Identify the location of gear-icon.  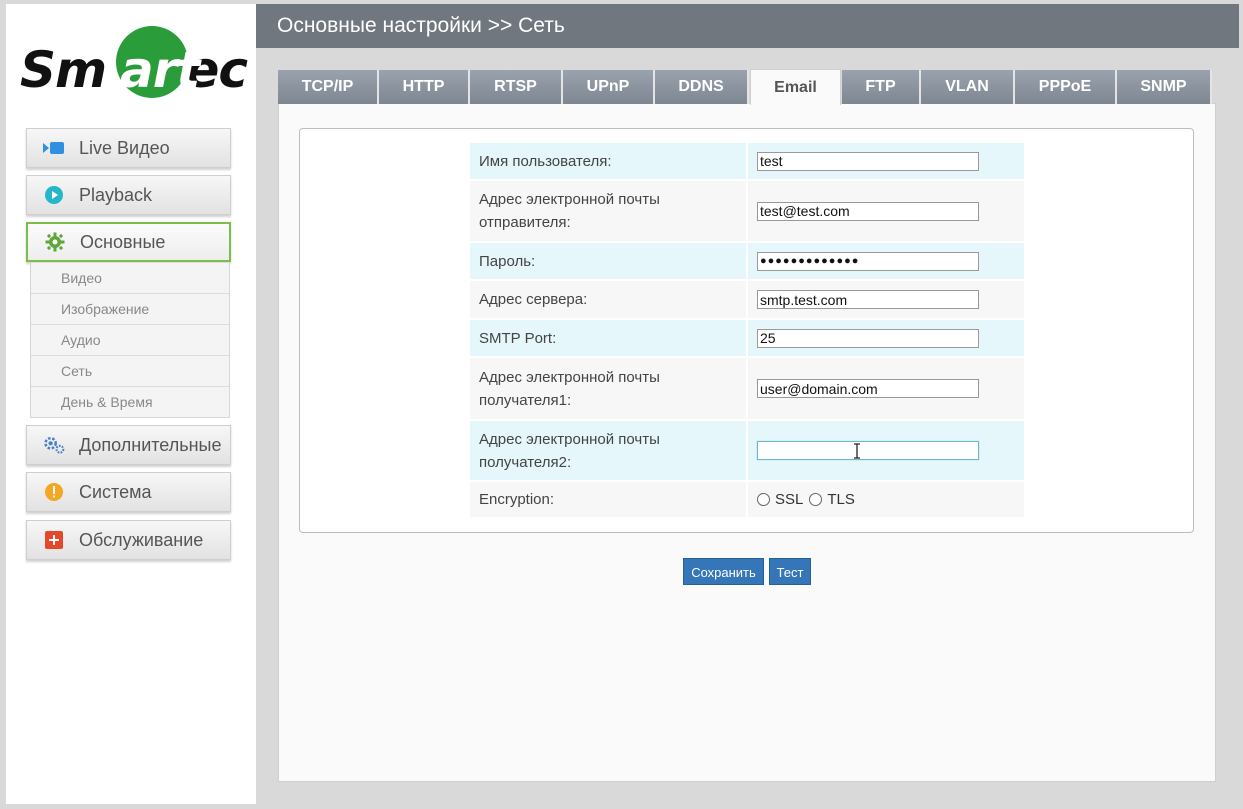
(55, 242).